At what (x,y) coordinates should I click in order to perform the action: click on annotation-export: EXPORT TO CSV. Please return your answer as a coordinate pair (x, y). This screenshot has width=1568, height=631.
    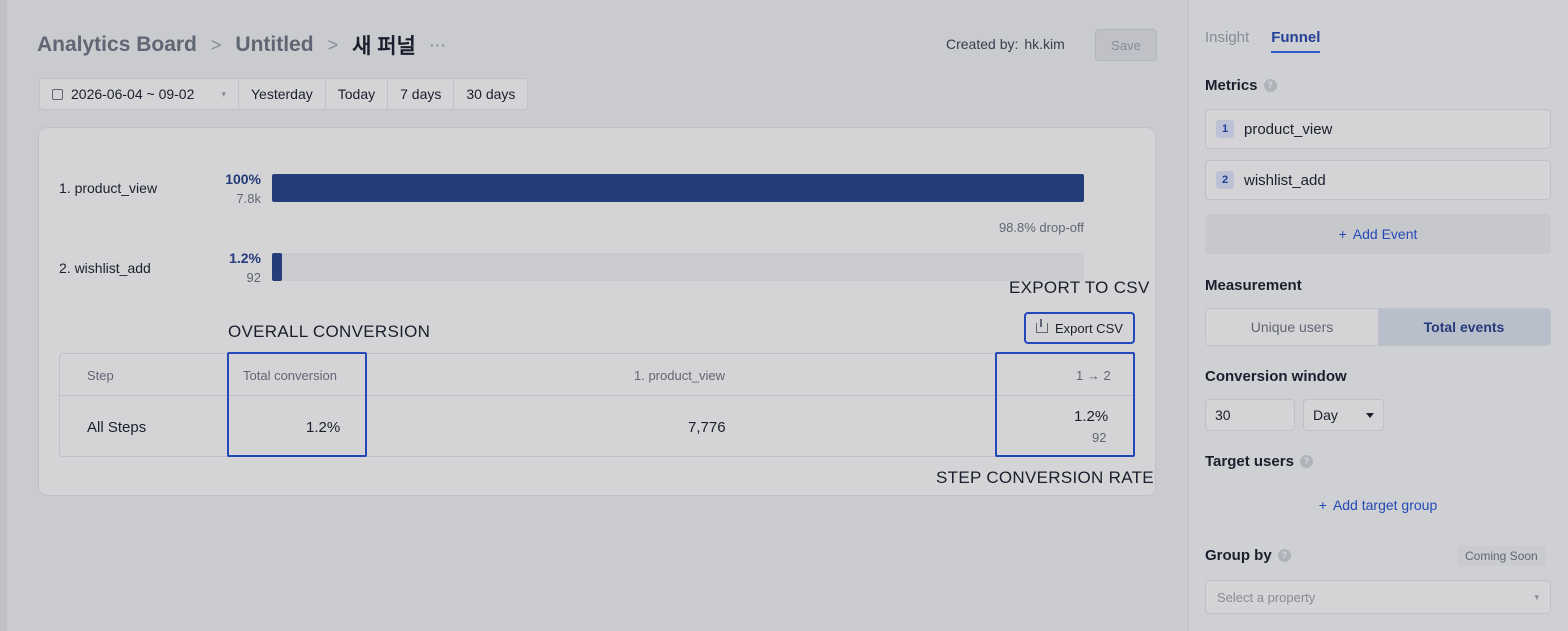
    Looking at the image, I should click on (1079, 287).